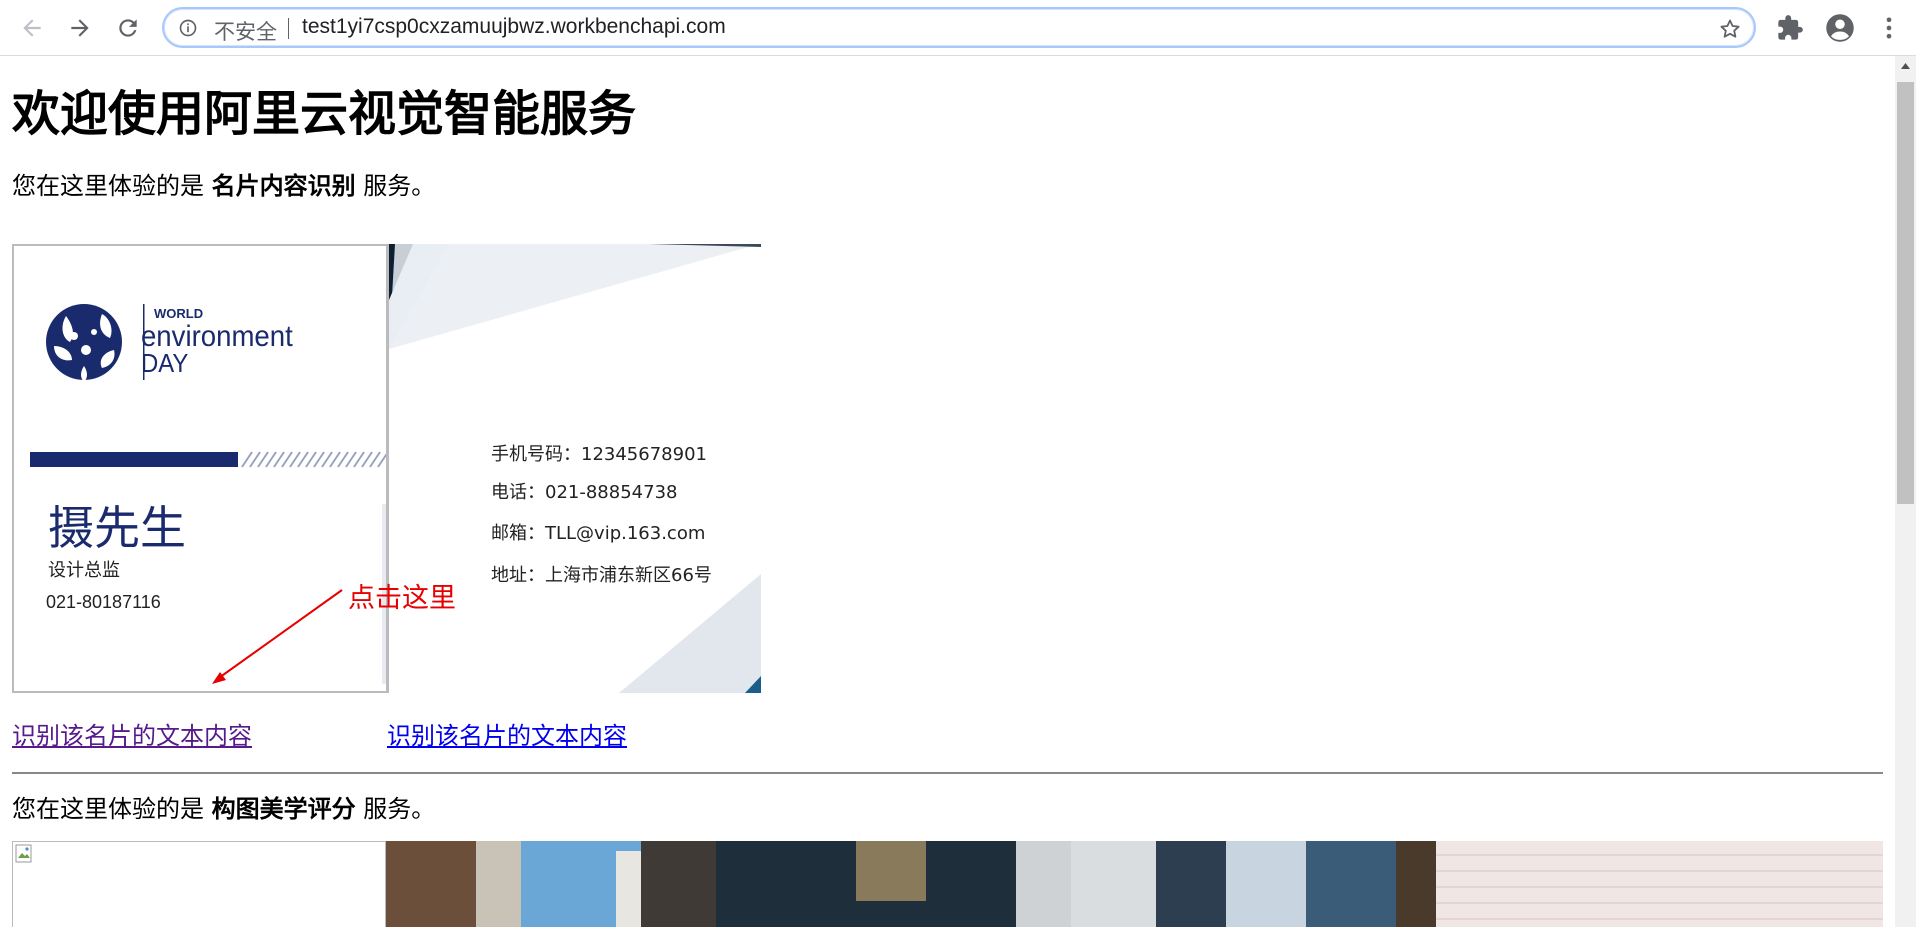 This screenshot has width=1916, height=927. Describe the element at coordinates (402, 598) in the screenshot. I see `annotation-click-here: 点击这里` at that location.